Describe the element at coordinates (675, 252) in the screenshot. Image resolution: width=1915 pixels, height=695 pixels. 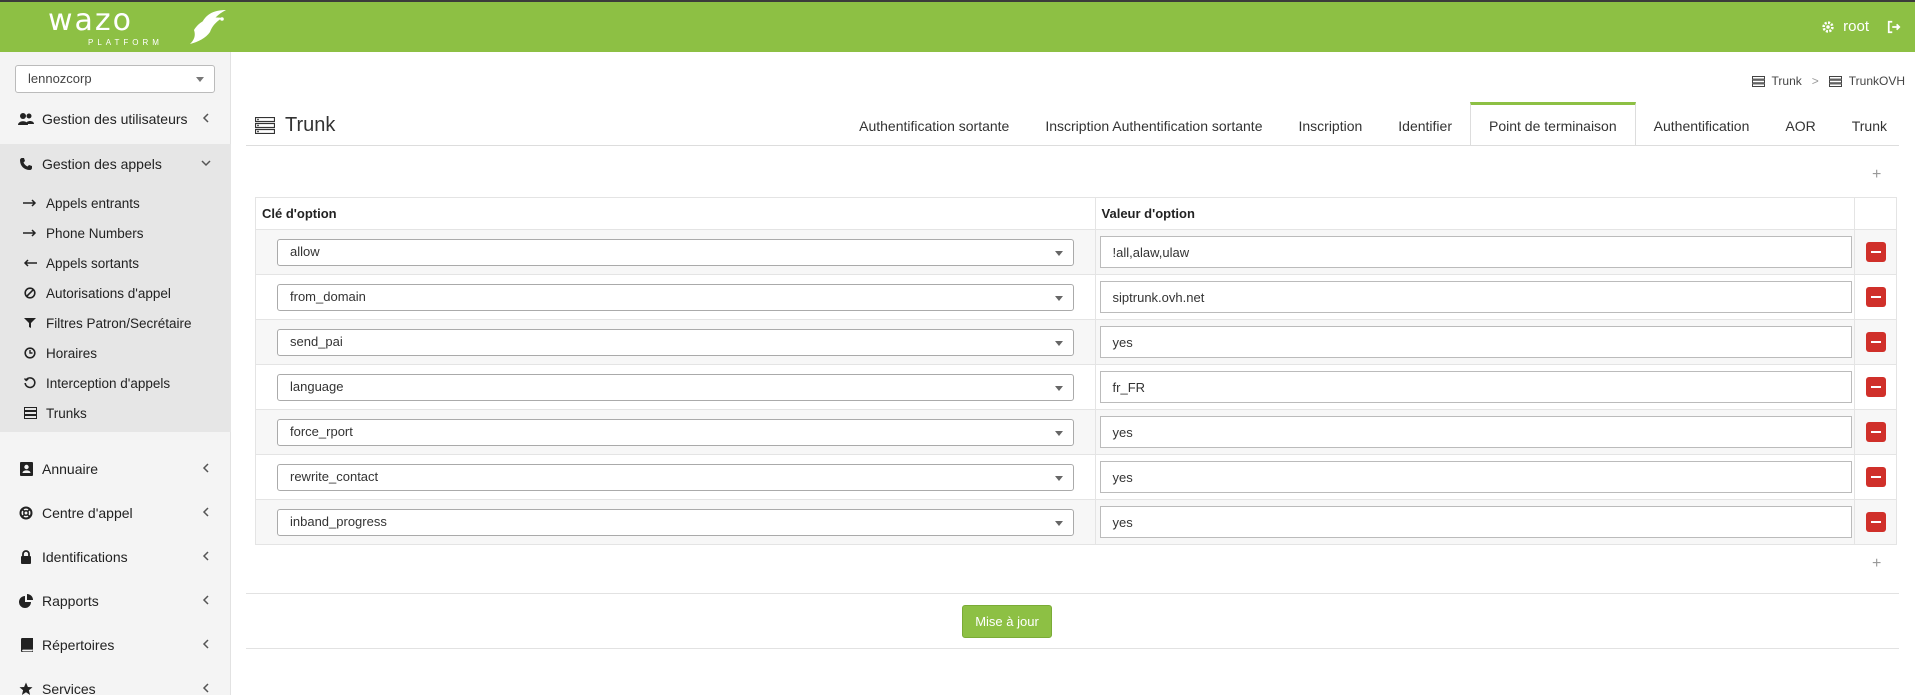
I see `option-key-select: allow` at that location.